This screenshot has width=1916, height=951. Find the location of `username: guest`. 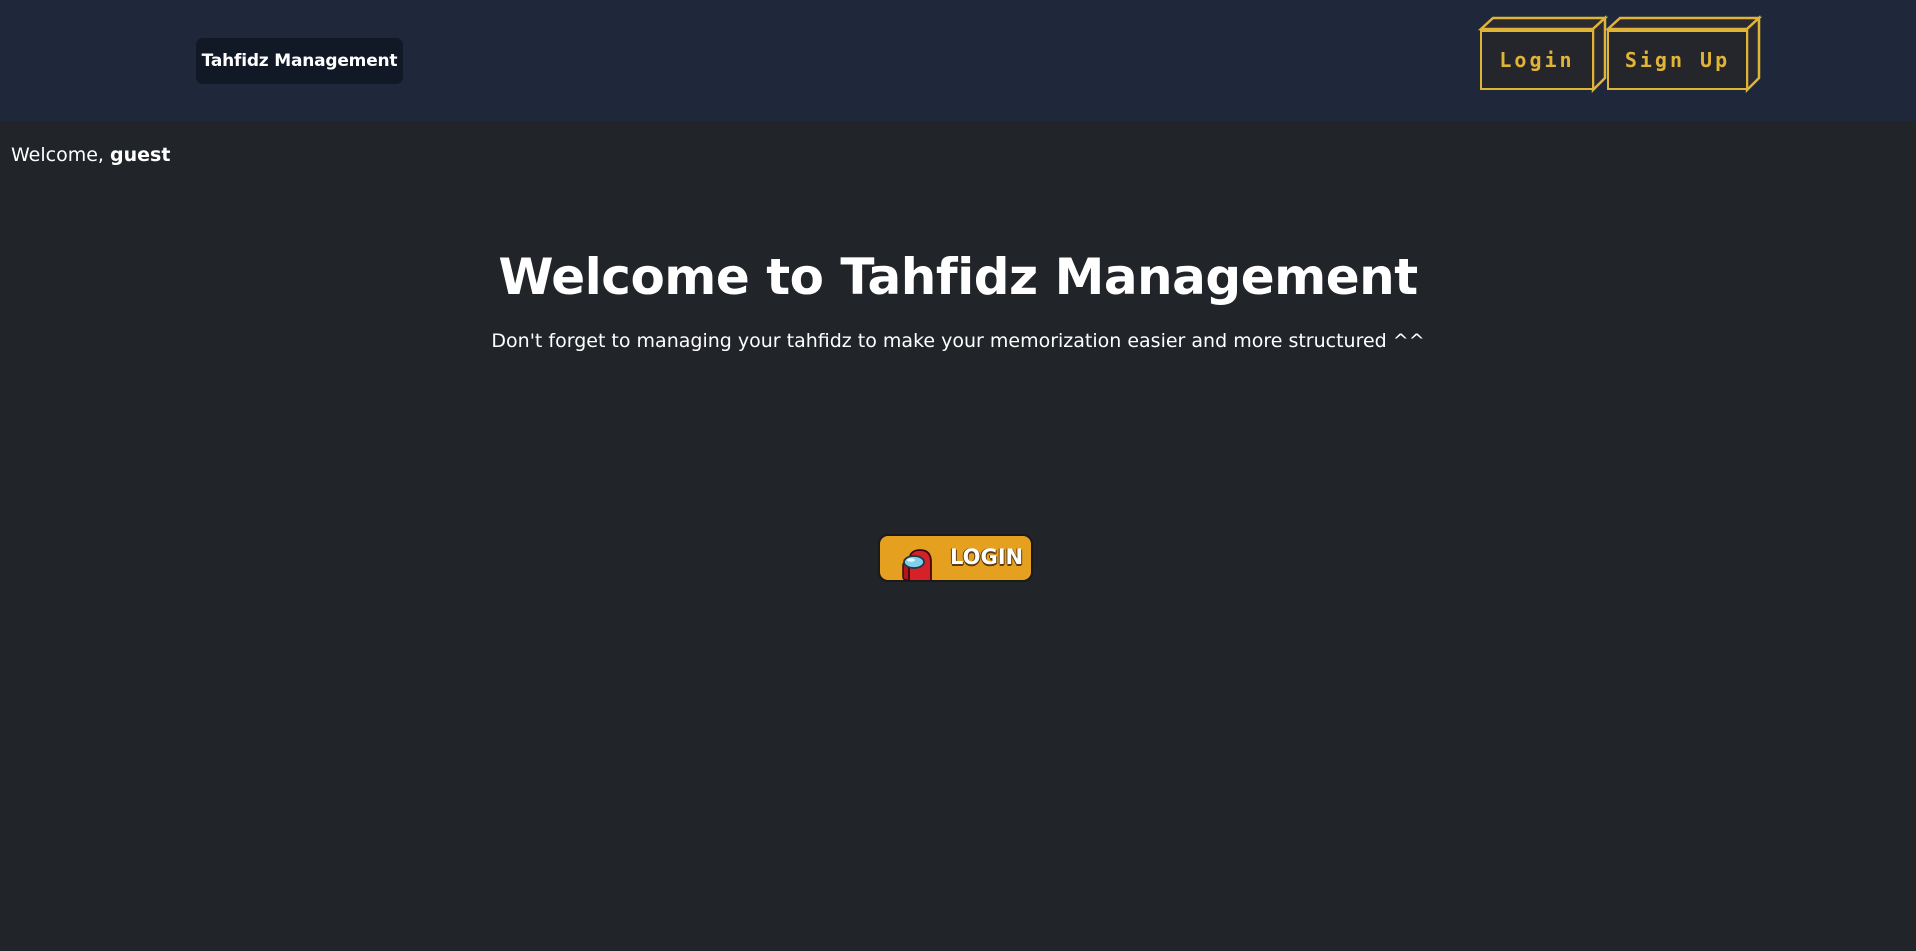

username: guest is located at coordinates (140, 155).